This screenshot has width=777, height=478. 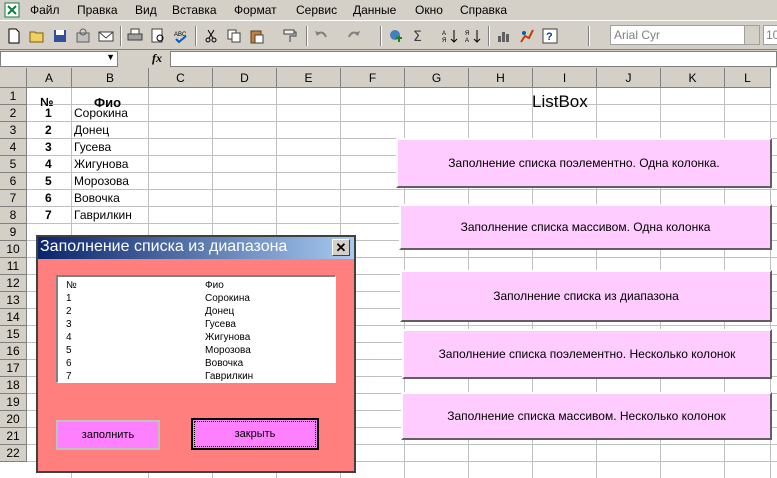 What do you see at coordinates (565, 78) in the screenshot?
I see `column-header-i: I` at bounding box center [565, 78].